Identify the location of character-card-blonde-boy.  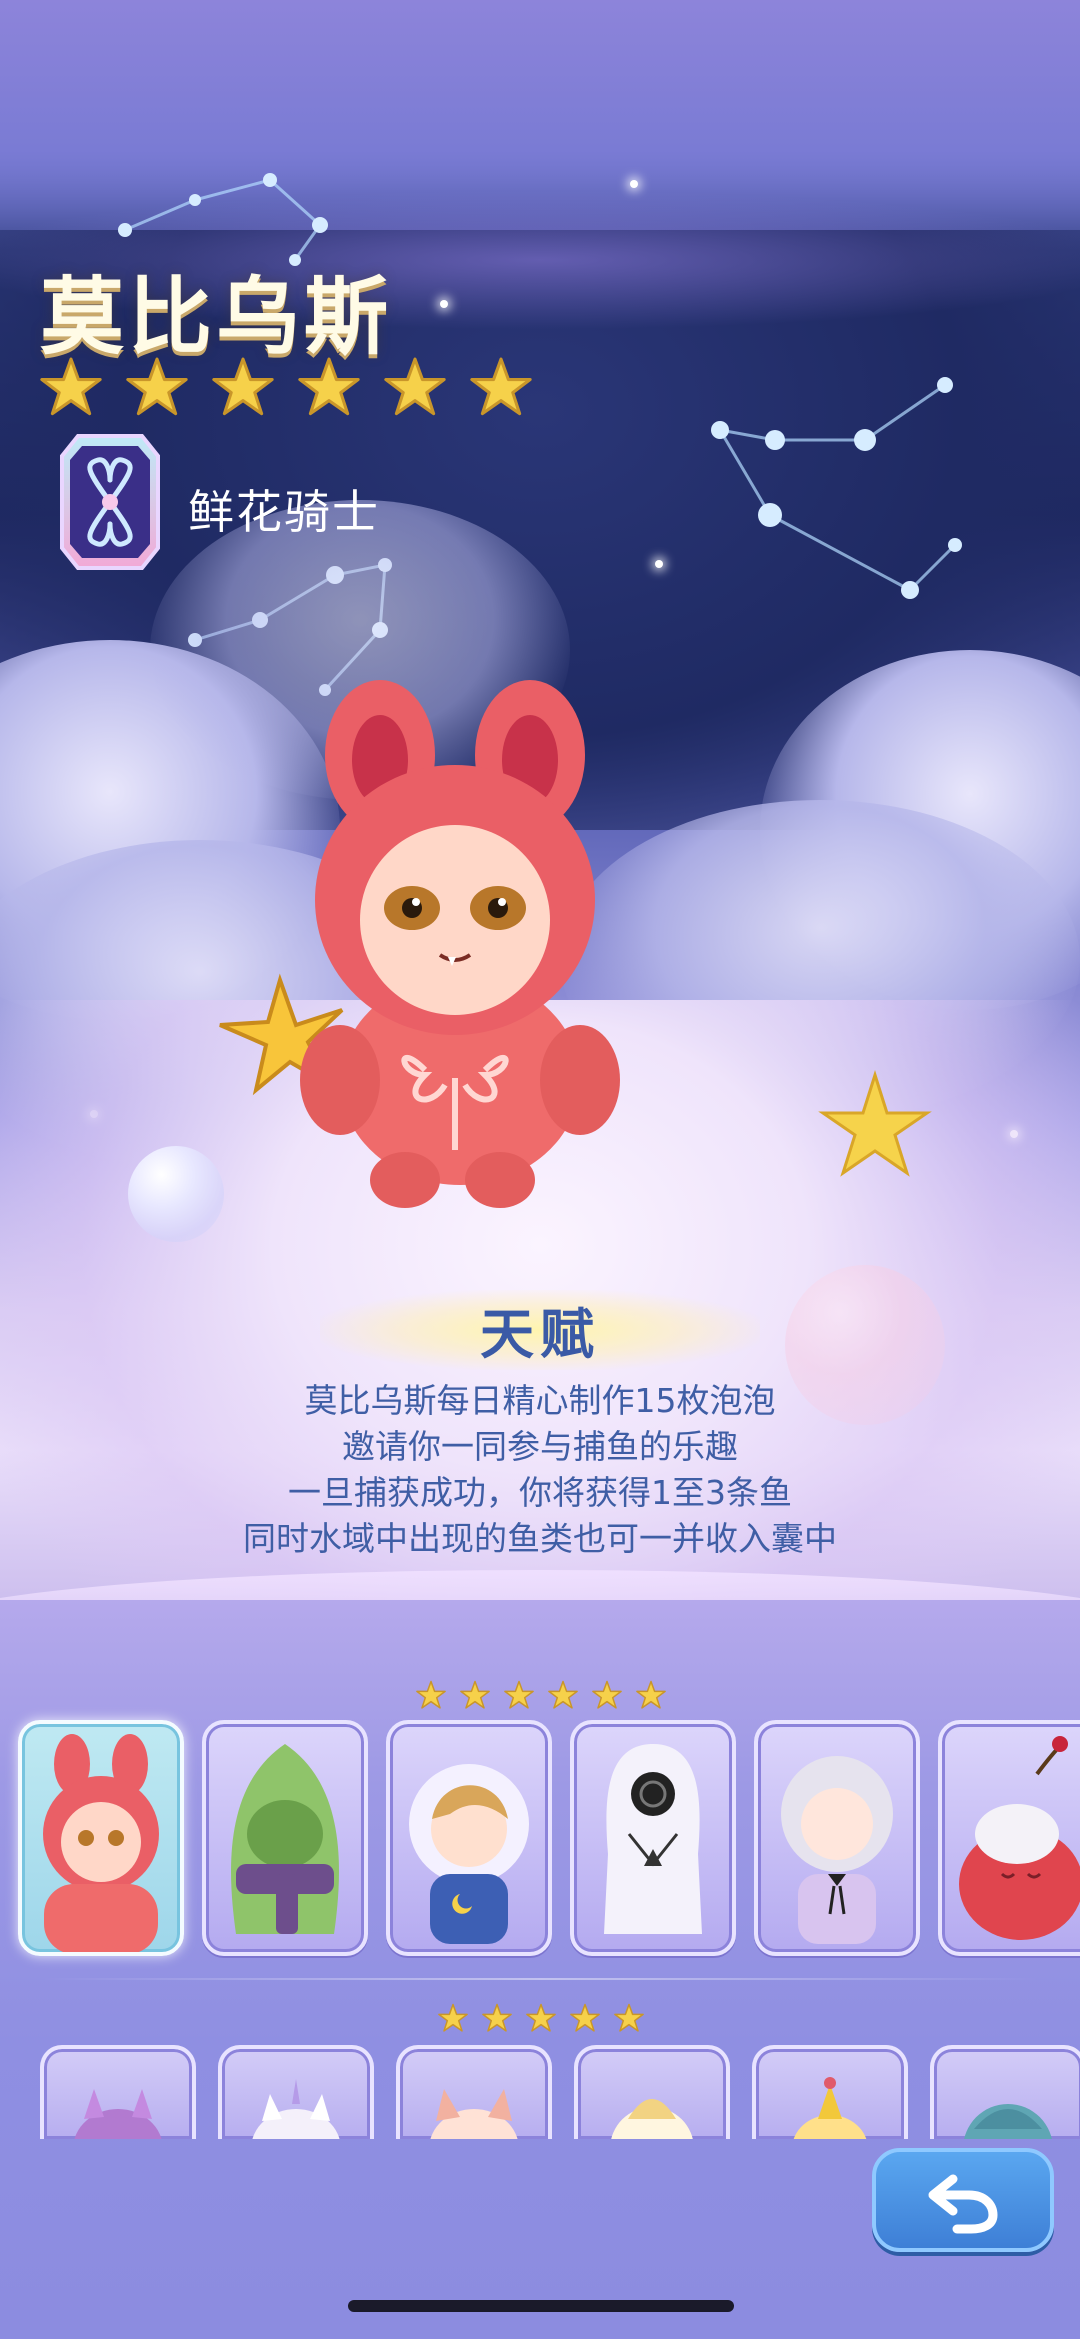
(469, 1838).